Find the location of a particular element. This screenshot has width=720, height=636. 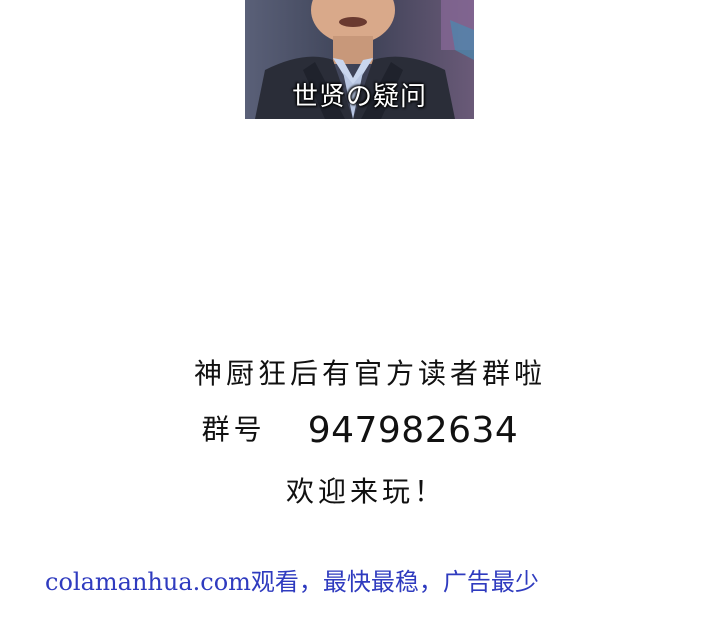

welcome-text: 欢迎来玩！ is located at coordinates (365, 491).